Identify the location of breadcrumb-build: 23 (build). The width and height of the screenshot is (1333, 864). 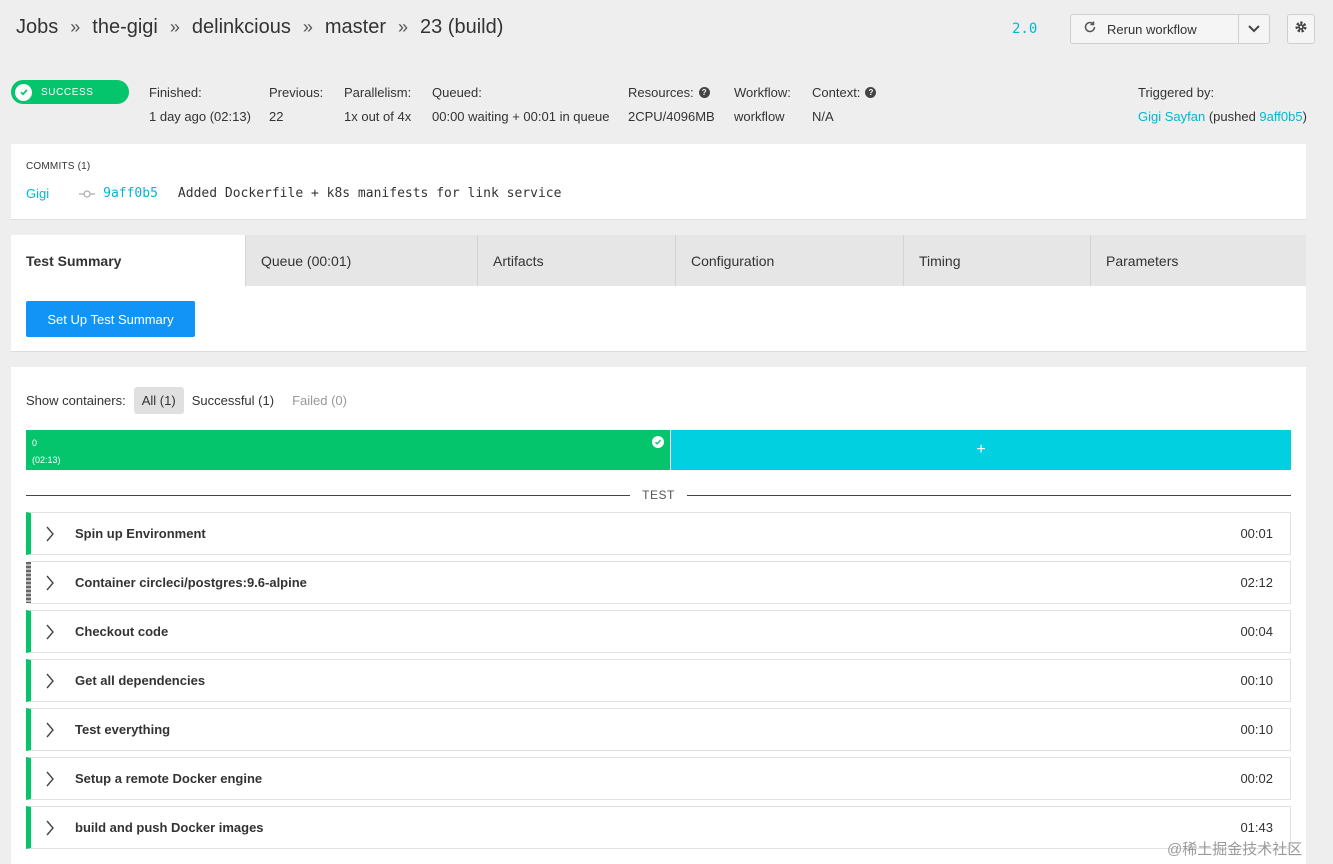
(462, 27).